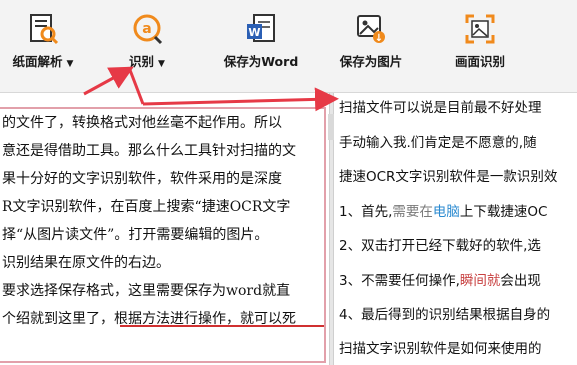 Image resolution: width=577 pixels, height=365 pixels. Describe the element at coordinates (480, 46) in the screenshot. I see `tool-screen-capture: 画面识别` at that location.